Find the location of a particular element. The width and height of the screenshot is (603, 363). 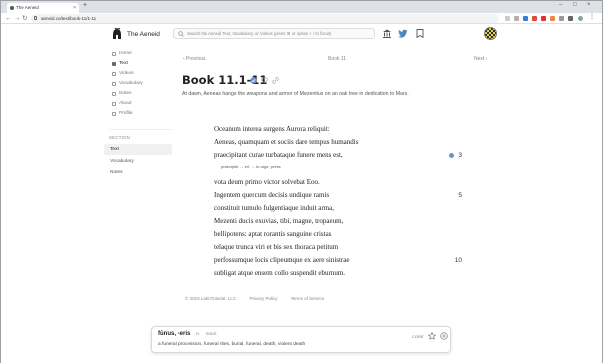

favicon-icon is located at coordinates (12, 8).